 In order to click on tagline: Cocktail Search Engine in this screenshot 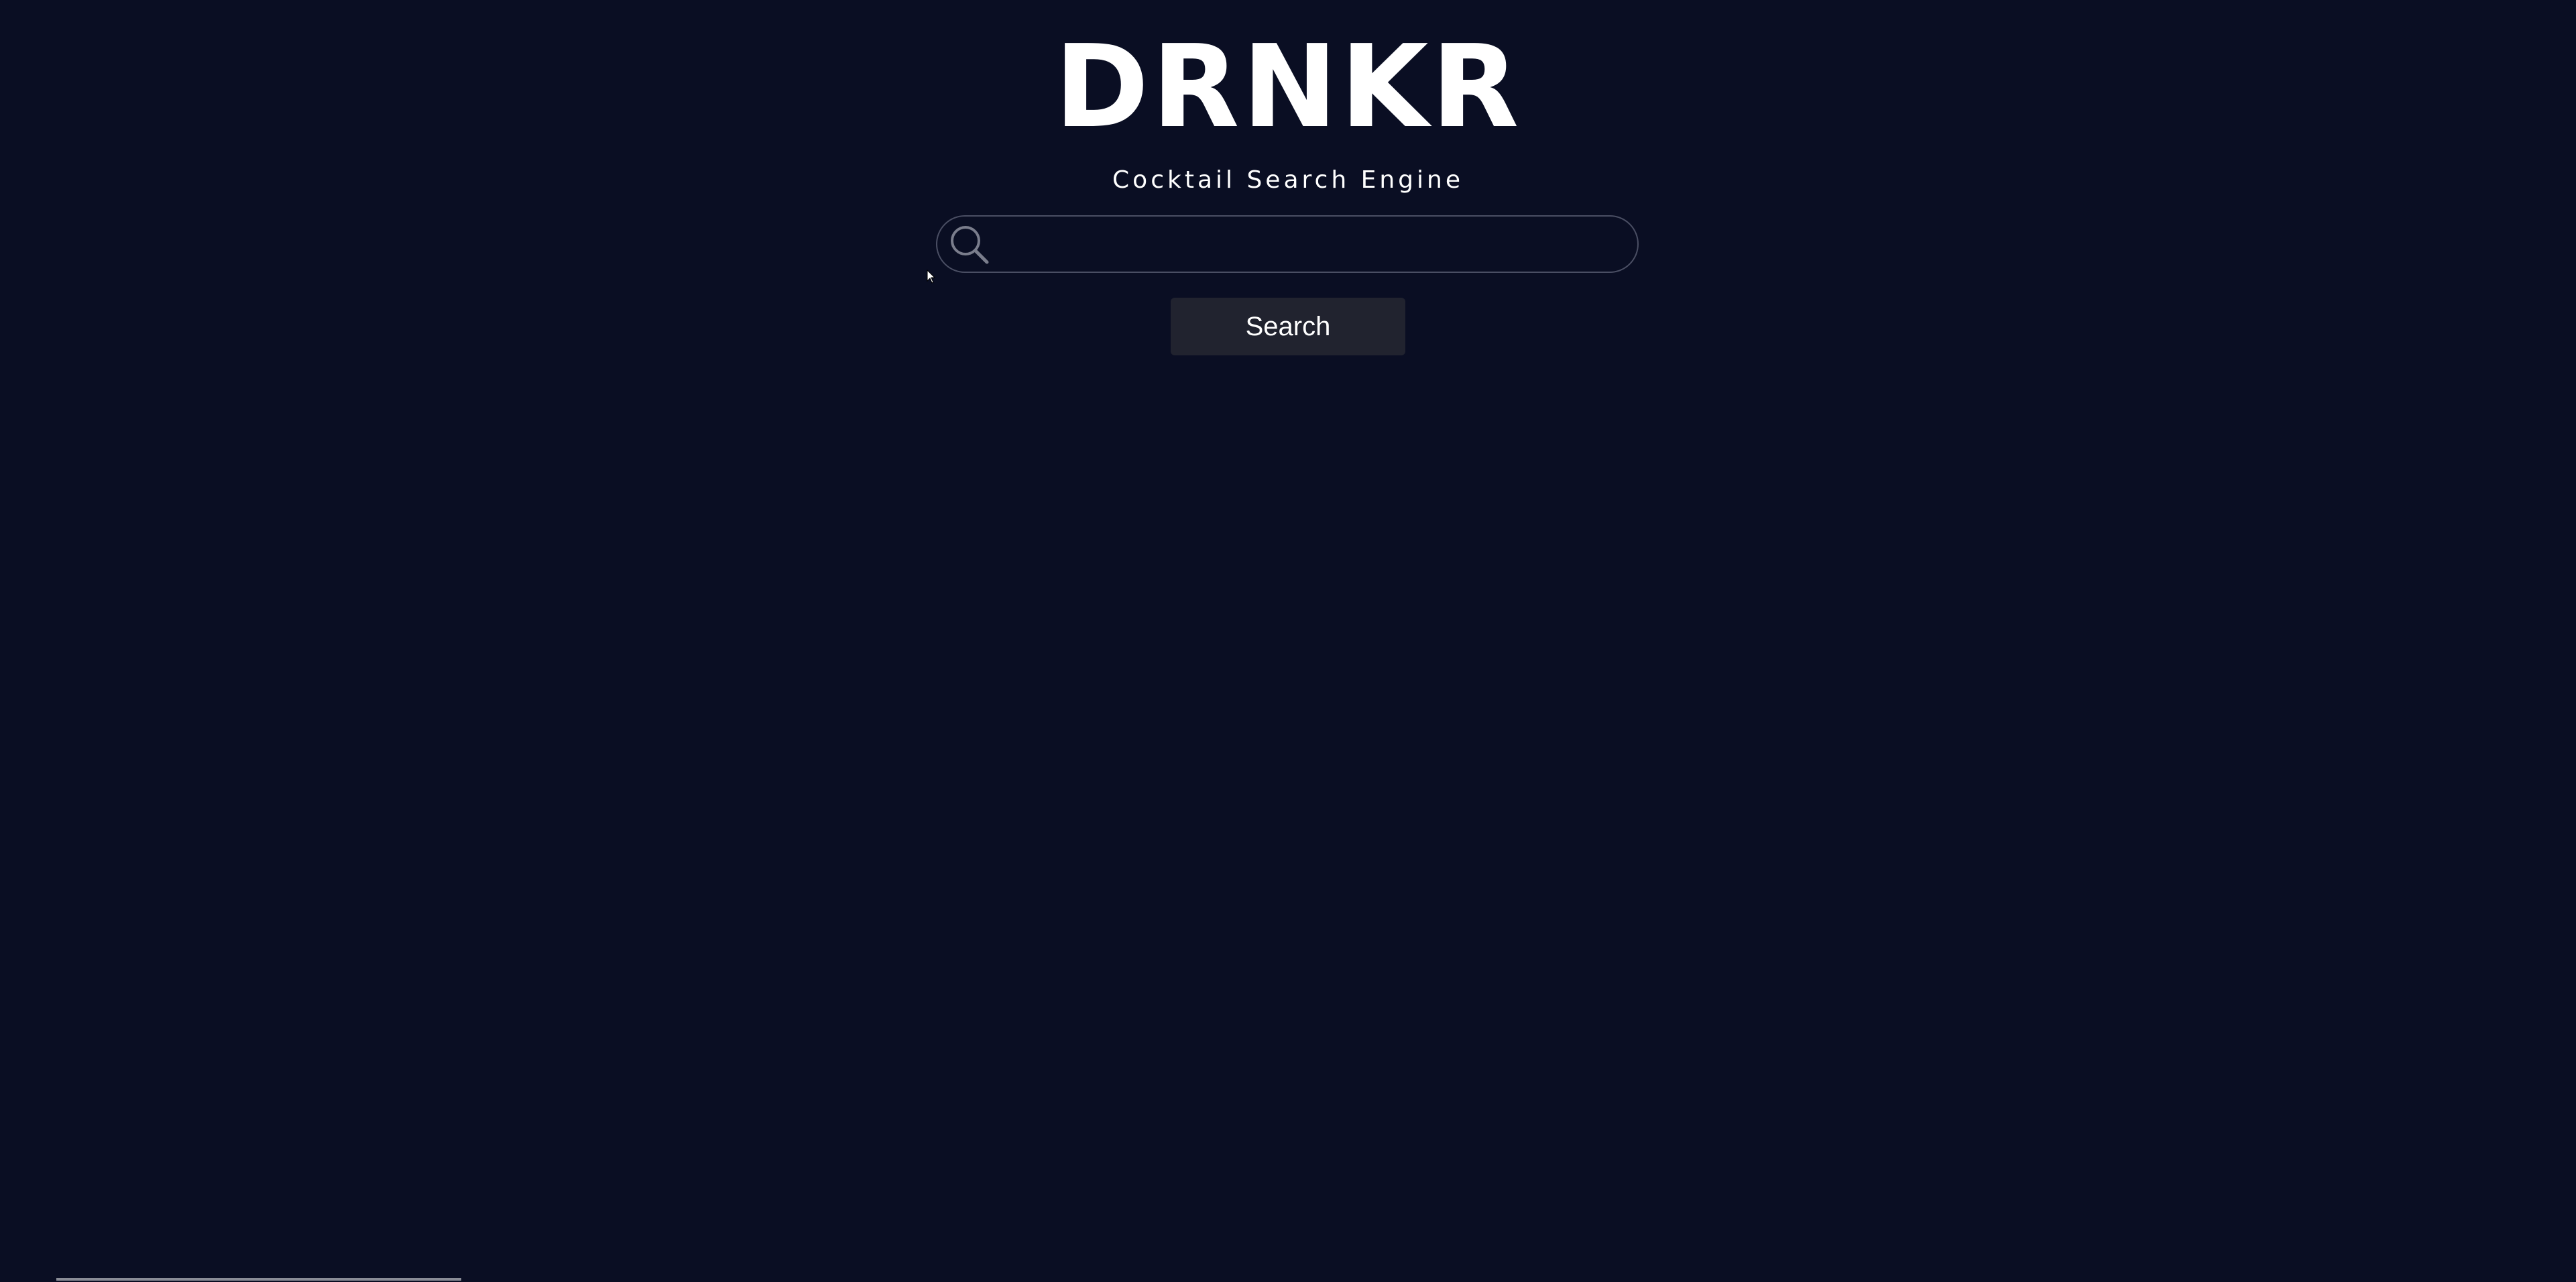, I will do `click(1288, 180)`.